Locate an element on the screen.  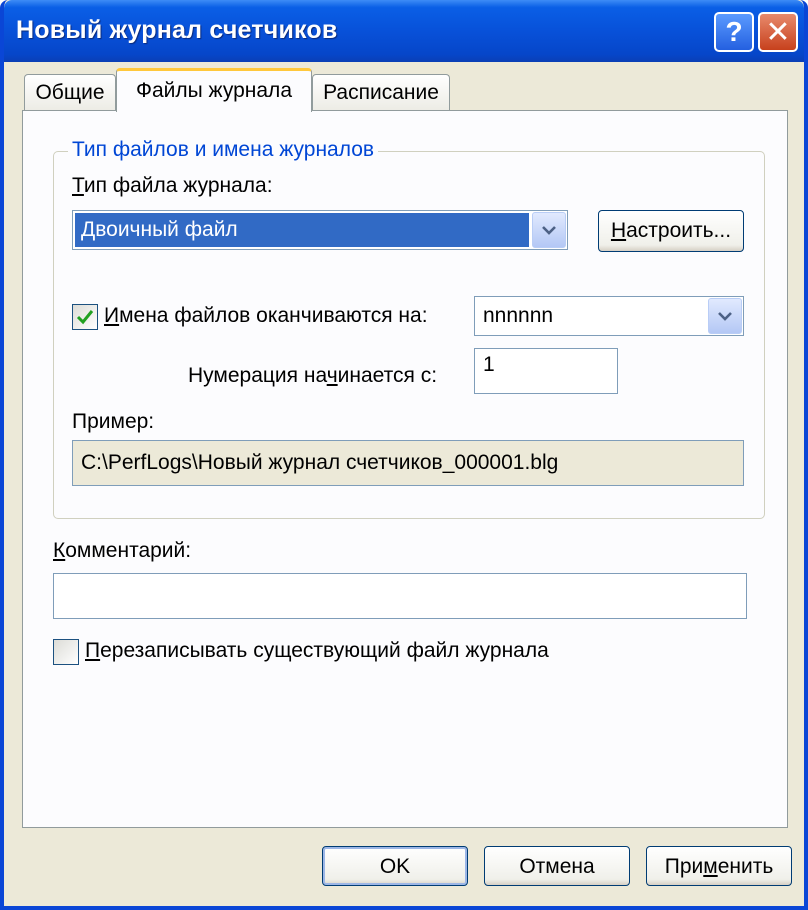
suffix-value: nnnnnn is located at coordinates (518, 315).